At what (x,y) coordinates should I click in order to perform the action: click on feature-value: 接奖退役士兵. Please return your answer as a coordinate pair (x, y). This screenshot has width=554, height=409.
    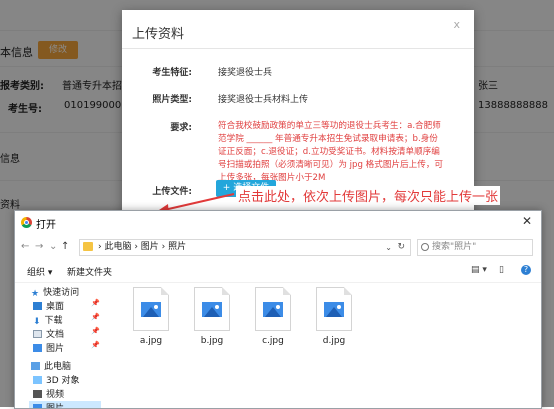
    Looking at the image, I should click on (245, 73).